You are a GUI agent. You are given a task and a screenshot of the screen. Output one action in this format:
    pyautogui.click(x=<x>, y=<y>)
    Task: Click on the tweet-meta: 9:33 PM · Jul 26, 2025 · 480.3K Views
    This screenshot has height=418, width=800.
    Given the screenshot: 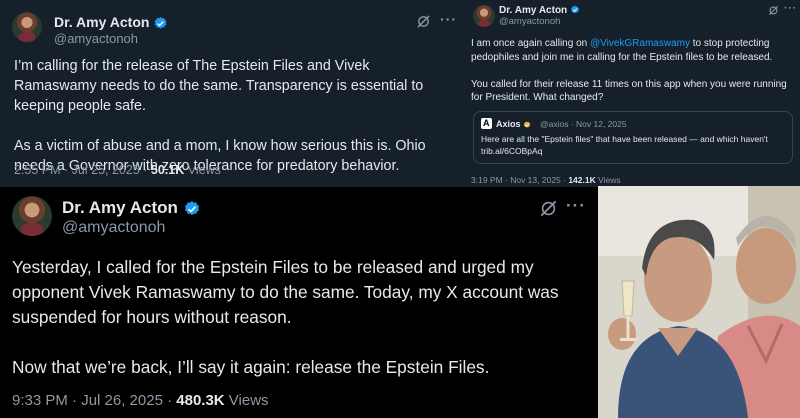 What is the action you would take?
    pyautogui.click(x=140, y=400)
    